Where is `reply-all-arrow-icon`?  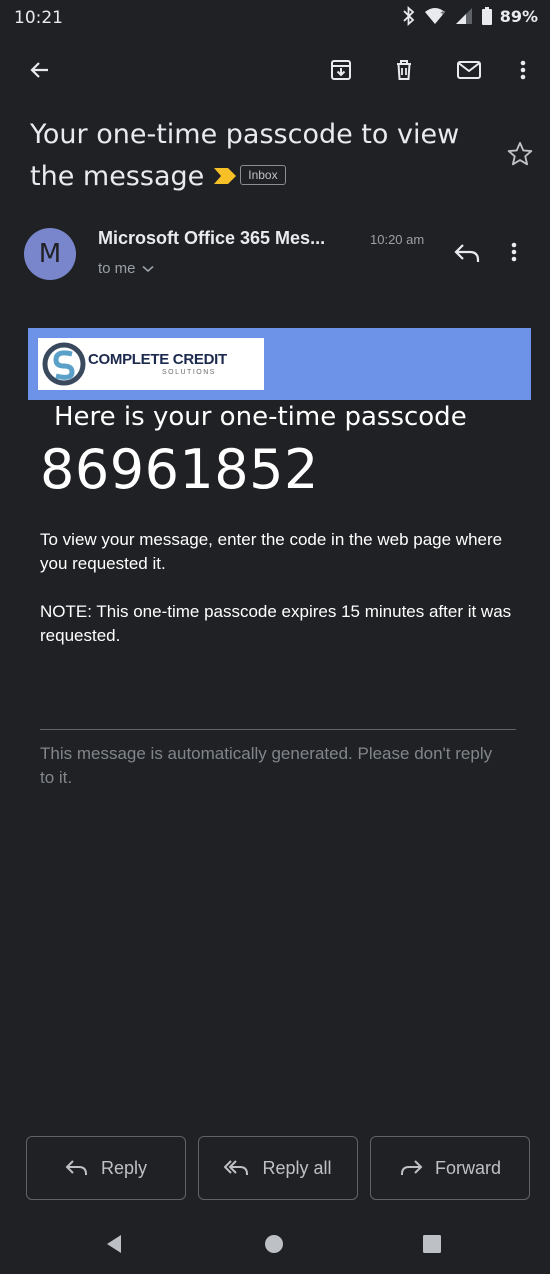 reply-all-arrow-icon is located at coordinates (237, 1168).